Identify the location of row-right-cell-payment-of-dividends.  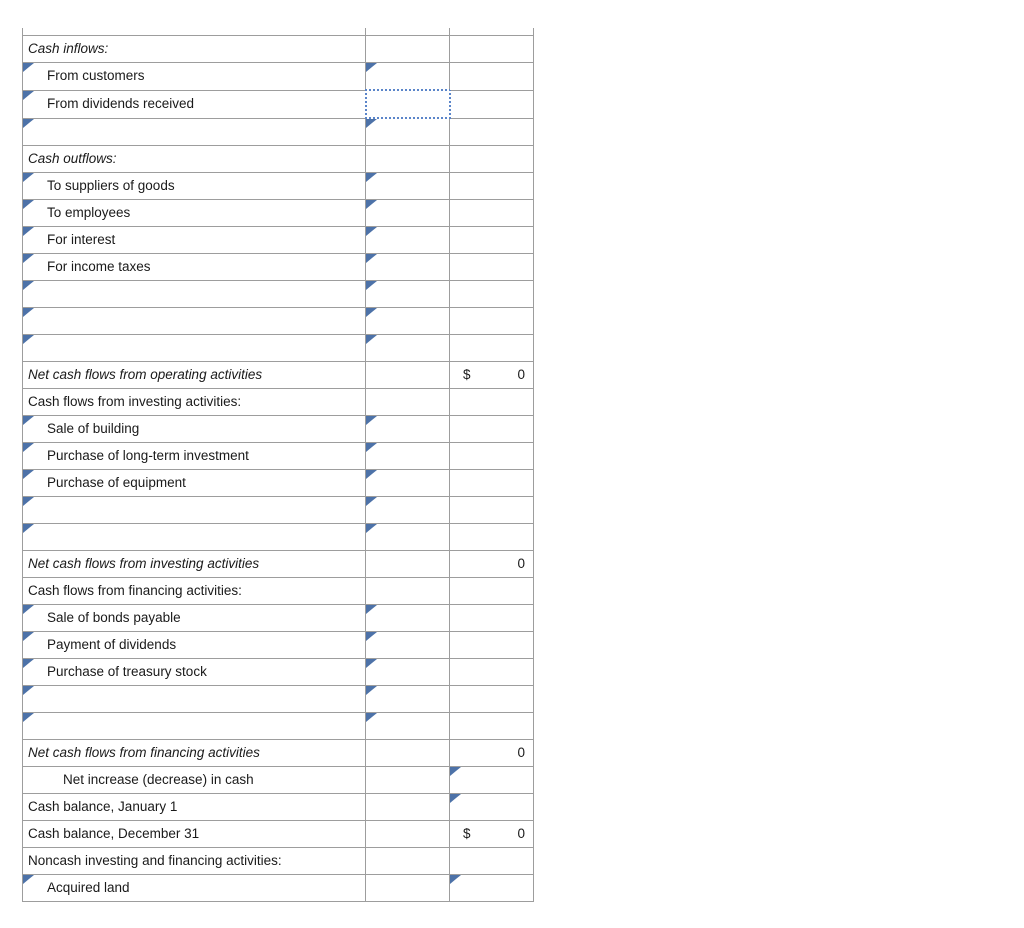
(491, 645).